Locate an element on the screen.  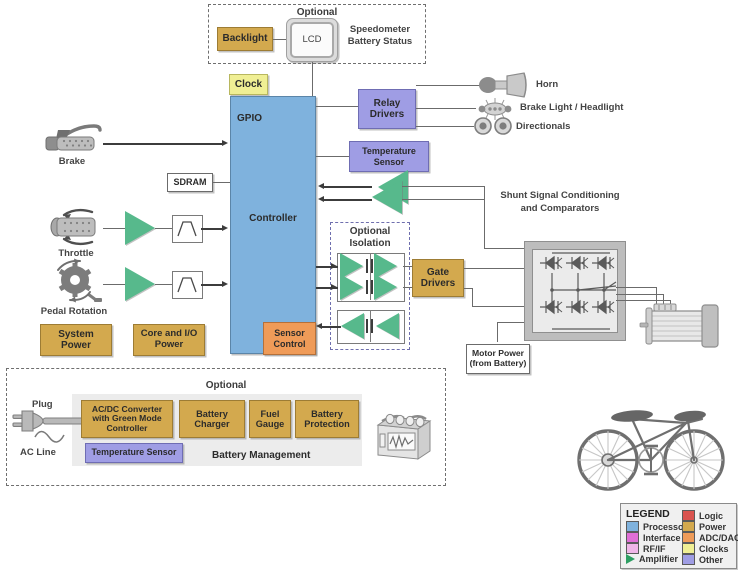
line-amp-filter-pedal is located at coordinates (163, 284).